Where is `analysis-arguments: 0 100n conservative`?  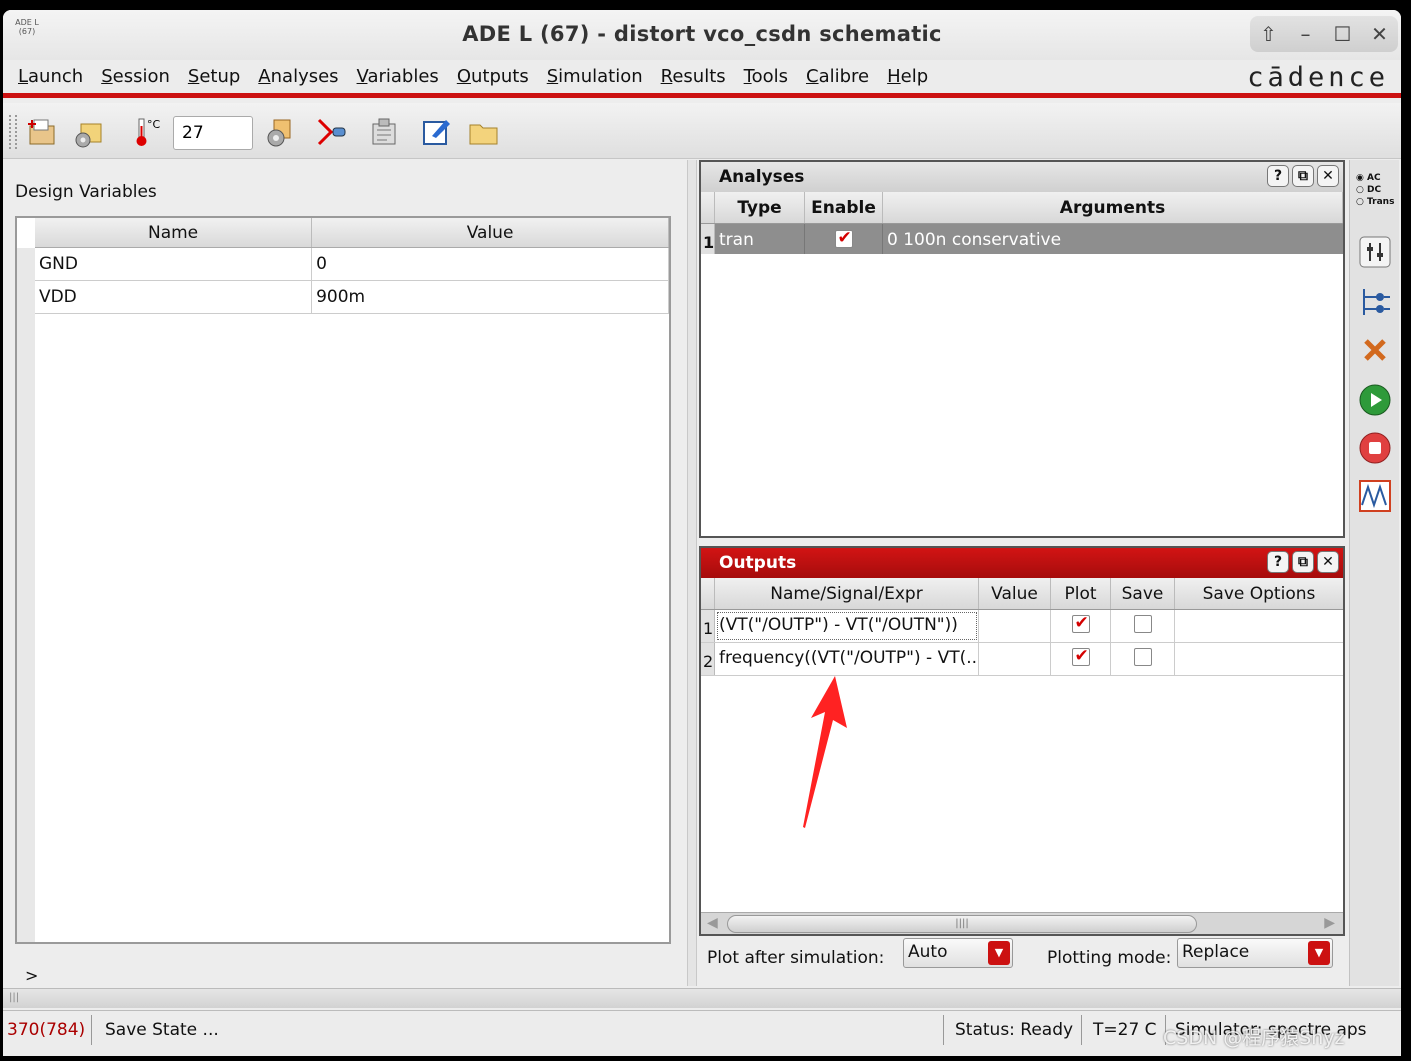
analysis-arguments: 0 100n conservative is located at coordinates (1113, 239).